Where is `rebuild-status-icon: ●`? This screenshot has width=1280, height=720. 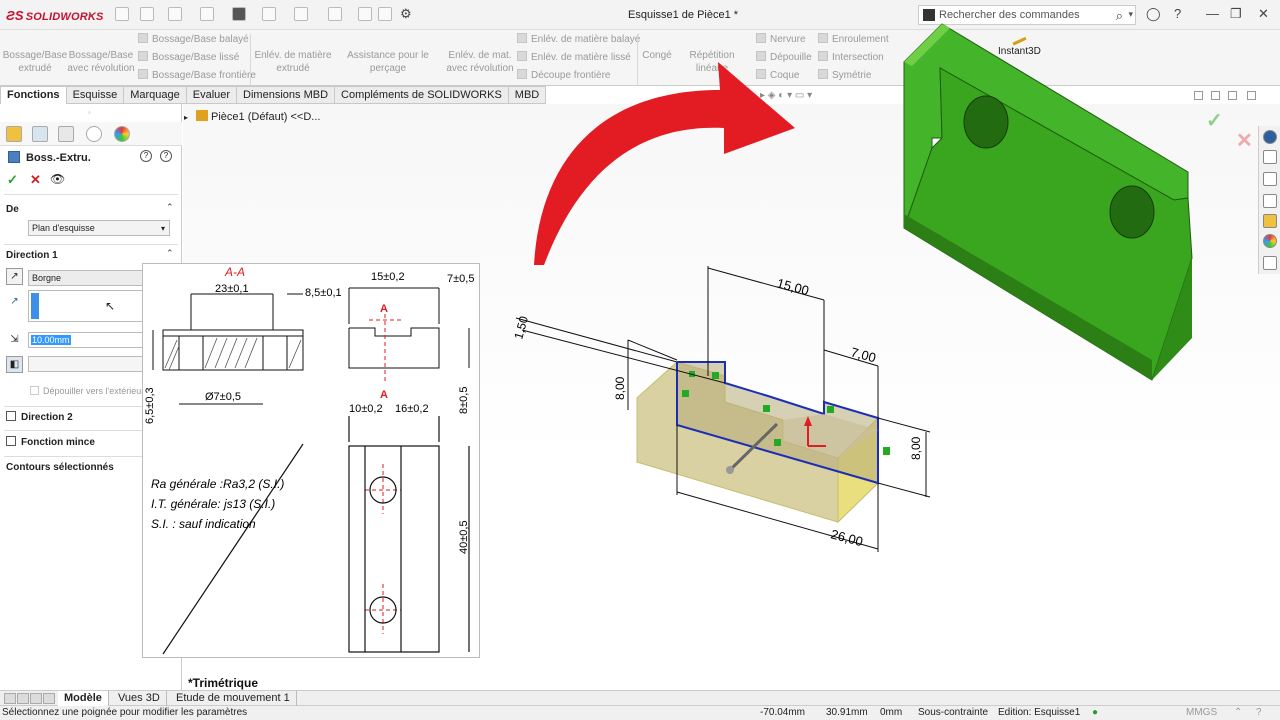
rebuild-status-icon: ● is located at coordinates (1095, 713).